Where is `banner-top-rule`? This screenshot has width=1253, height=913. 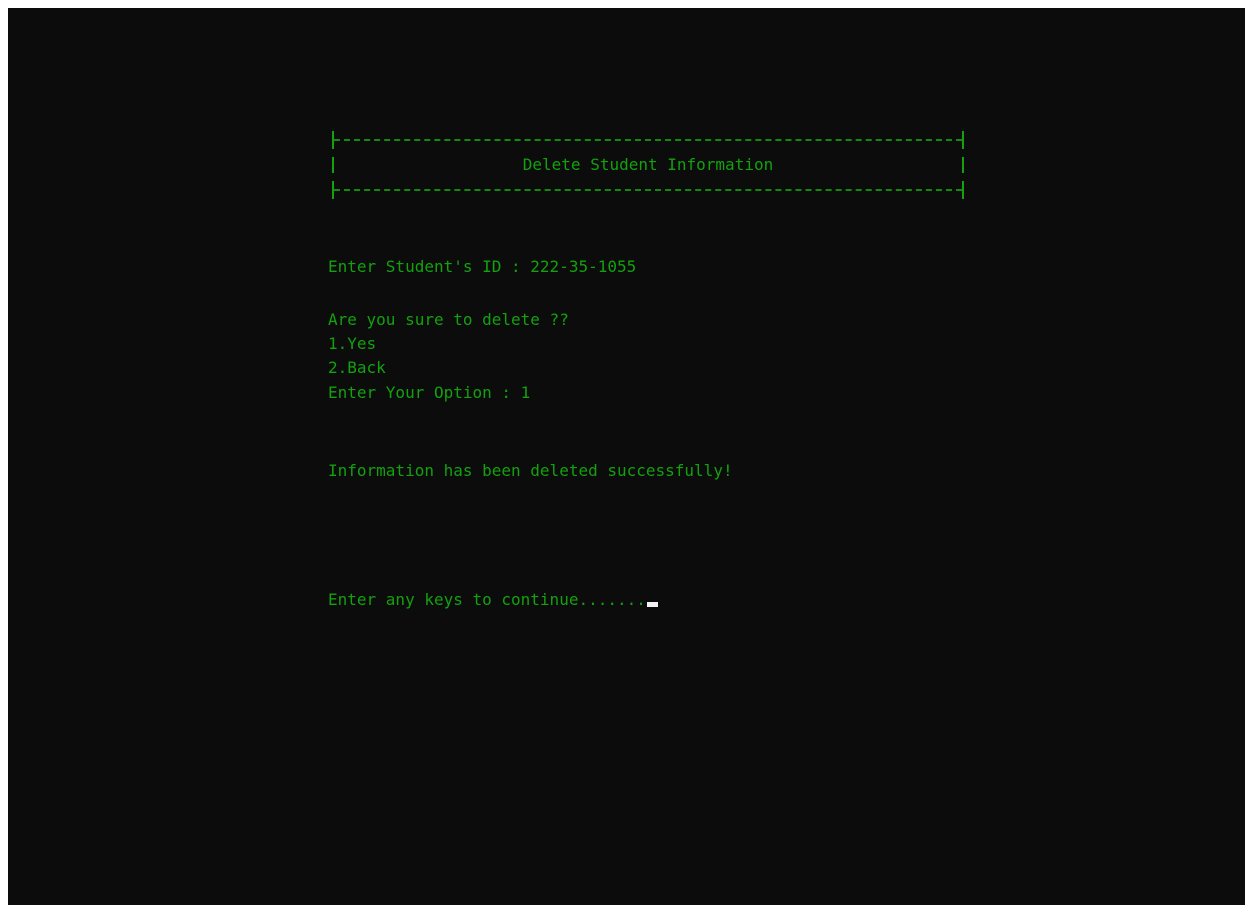 banner-top-rule is located at coordinates (648, 140).